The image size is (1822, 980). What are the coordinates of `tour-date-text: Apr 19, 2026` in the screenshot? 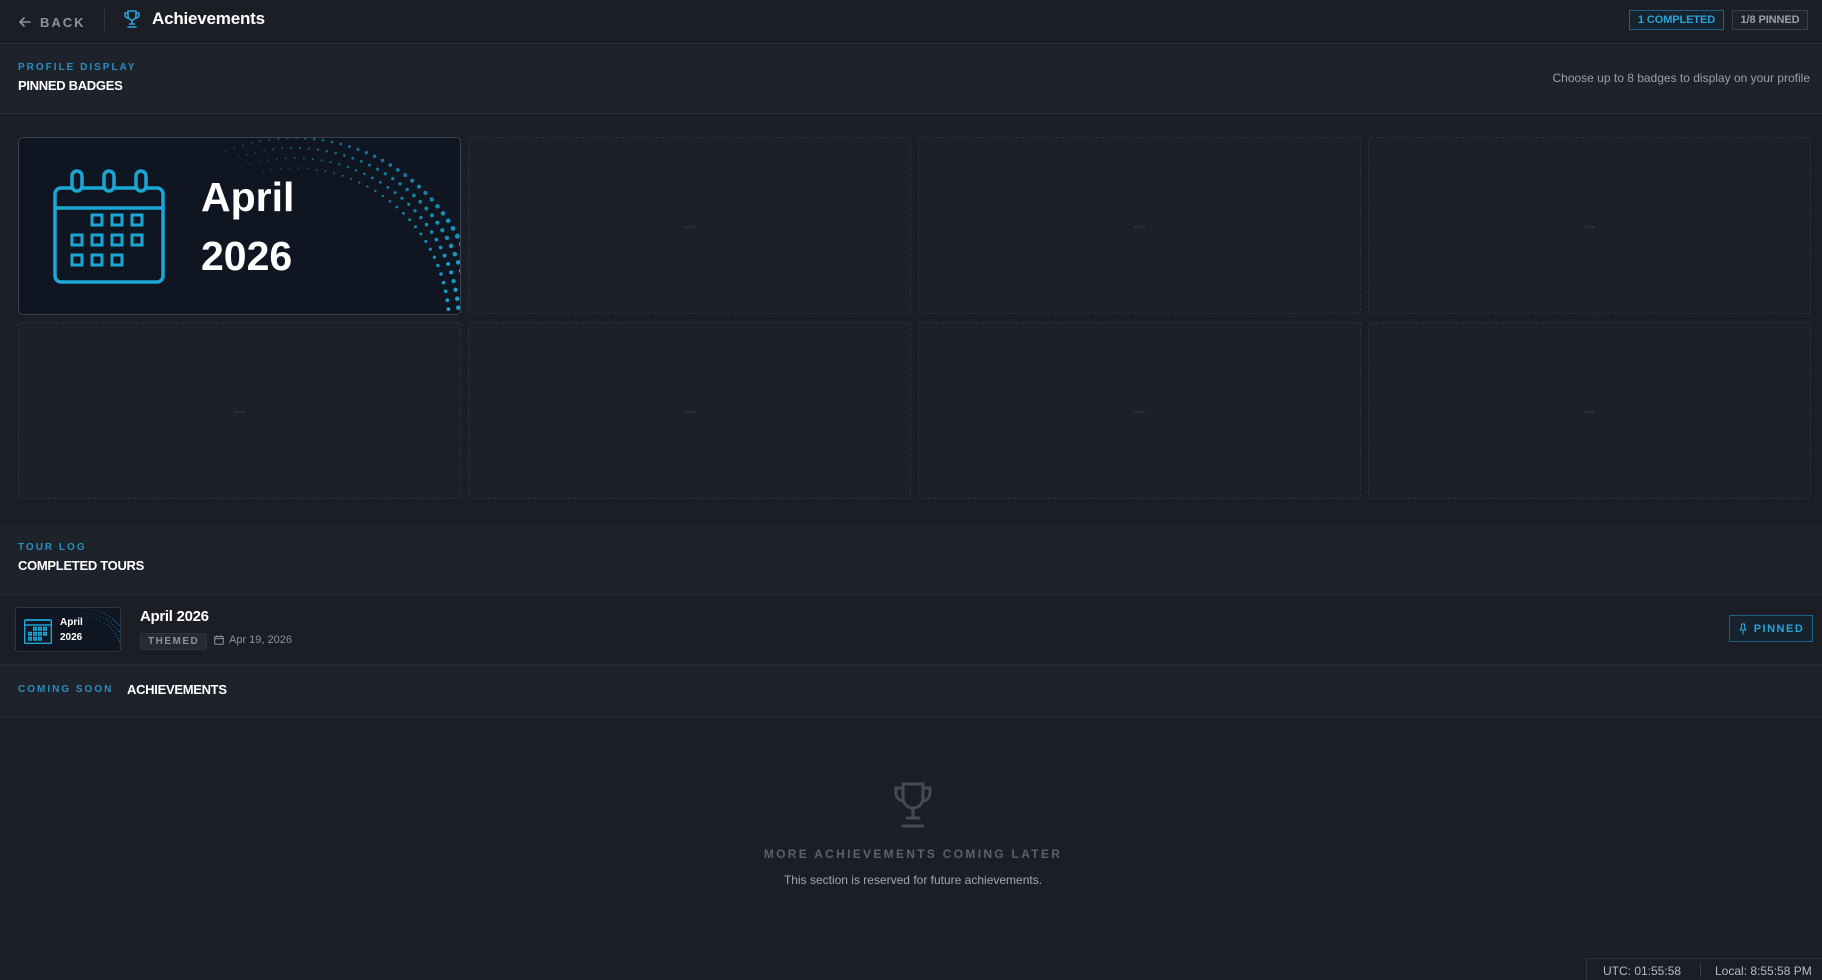 It's located at (260, 640).